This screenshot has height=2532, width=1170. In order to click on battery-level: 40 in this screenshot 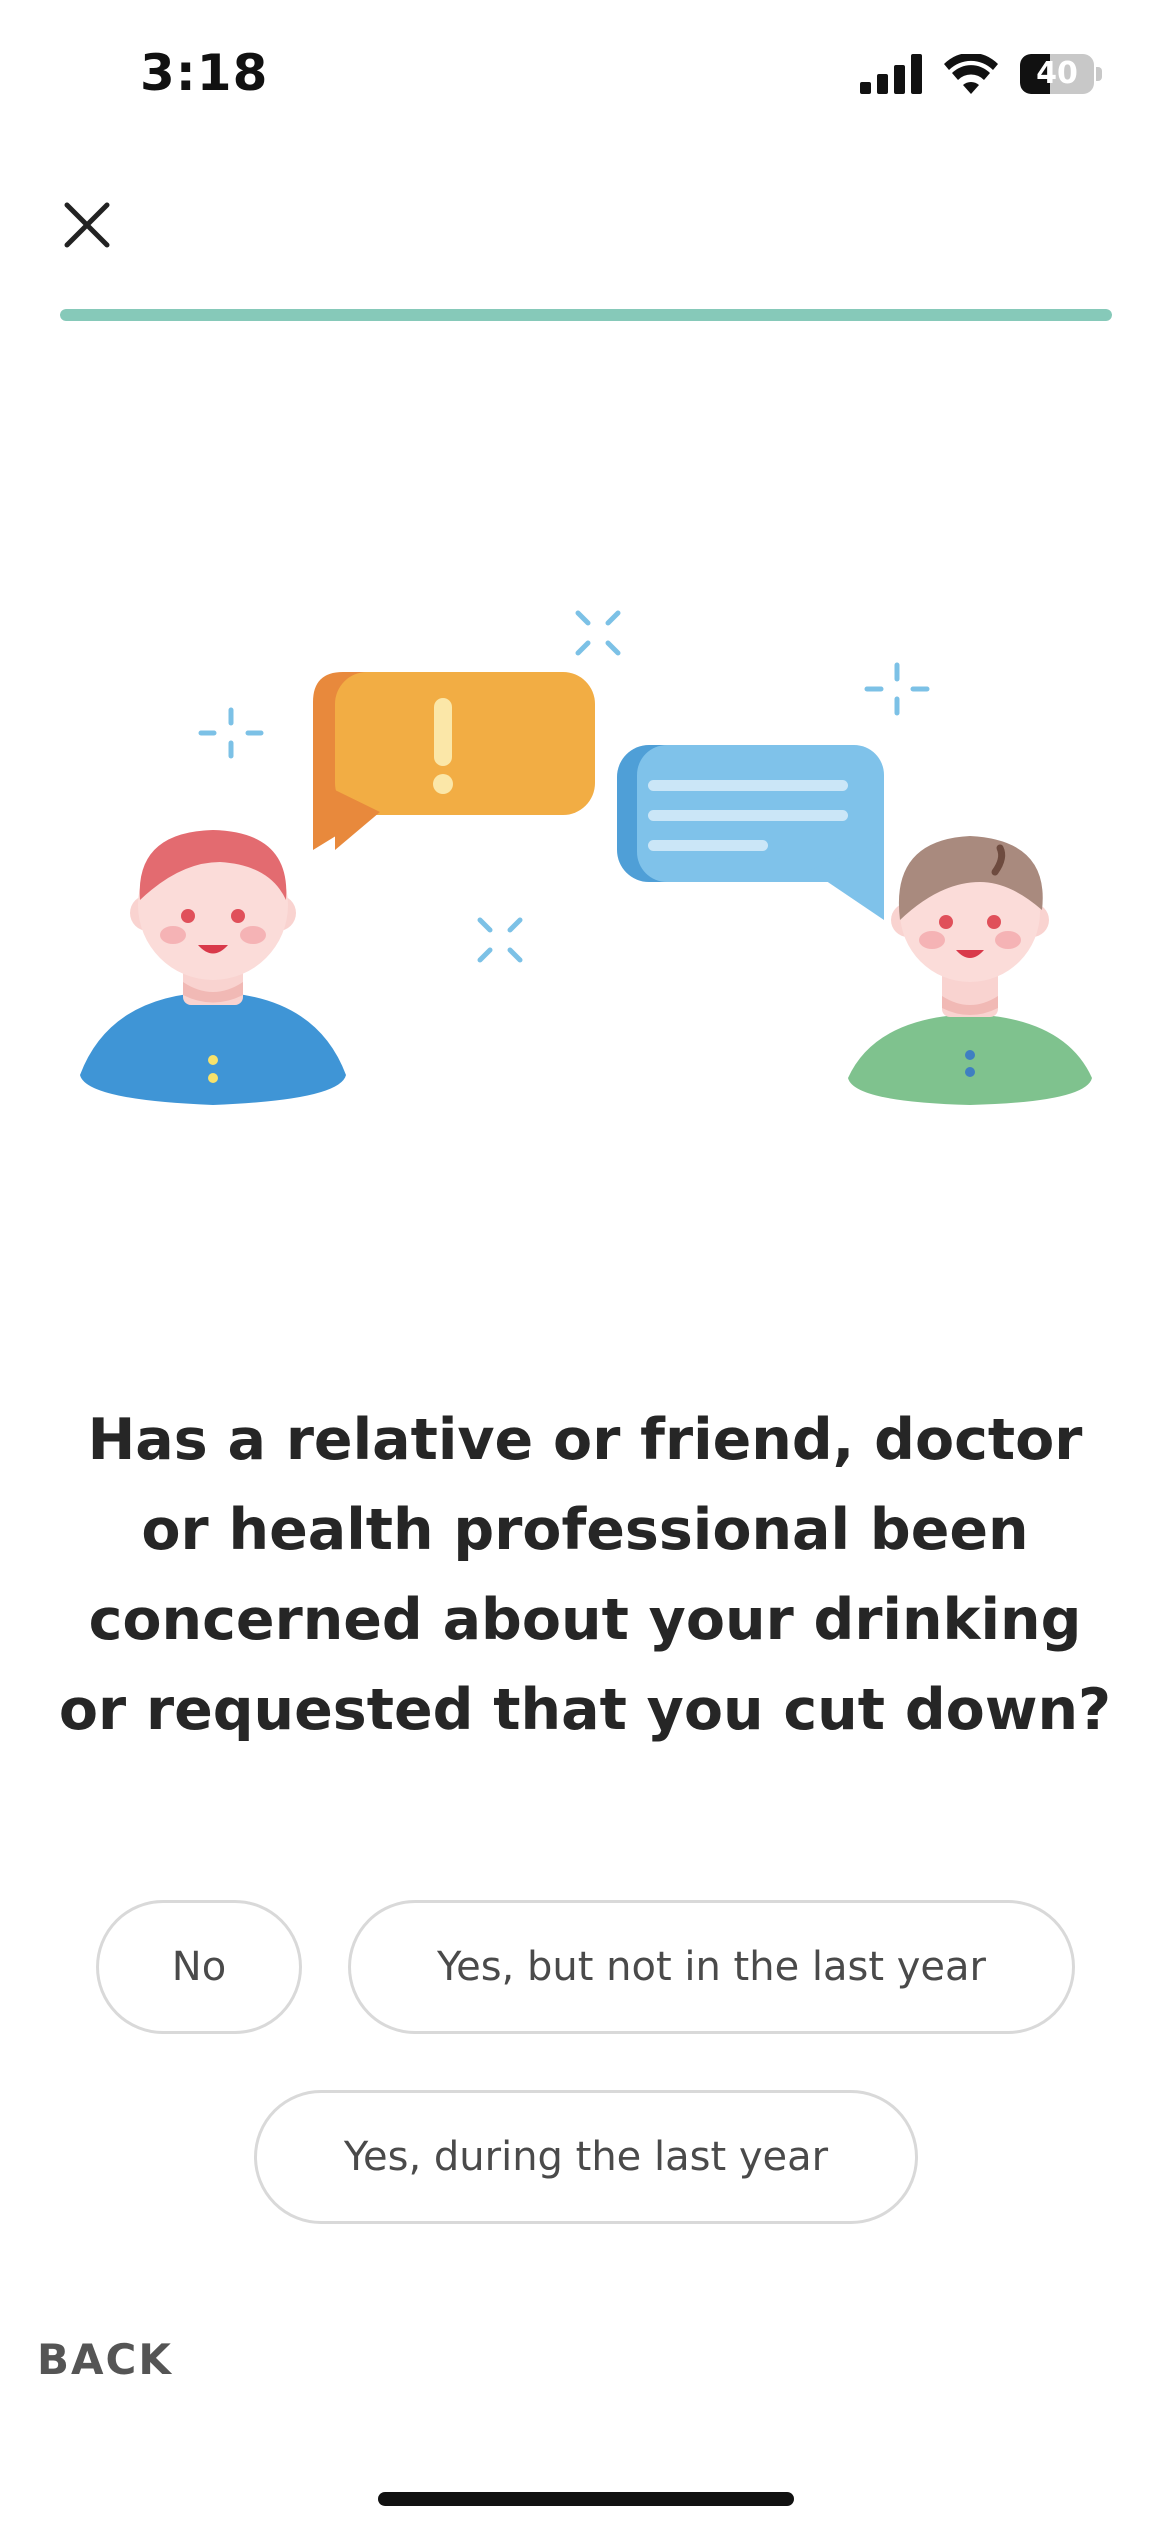, I will do `click(1057, 73)`.